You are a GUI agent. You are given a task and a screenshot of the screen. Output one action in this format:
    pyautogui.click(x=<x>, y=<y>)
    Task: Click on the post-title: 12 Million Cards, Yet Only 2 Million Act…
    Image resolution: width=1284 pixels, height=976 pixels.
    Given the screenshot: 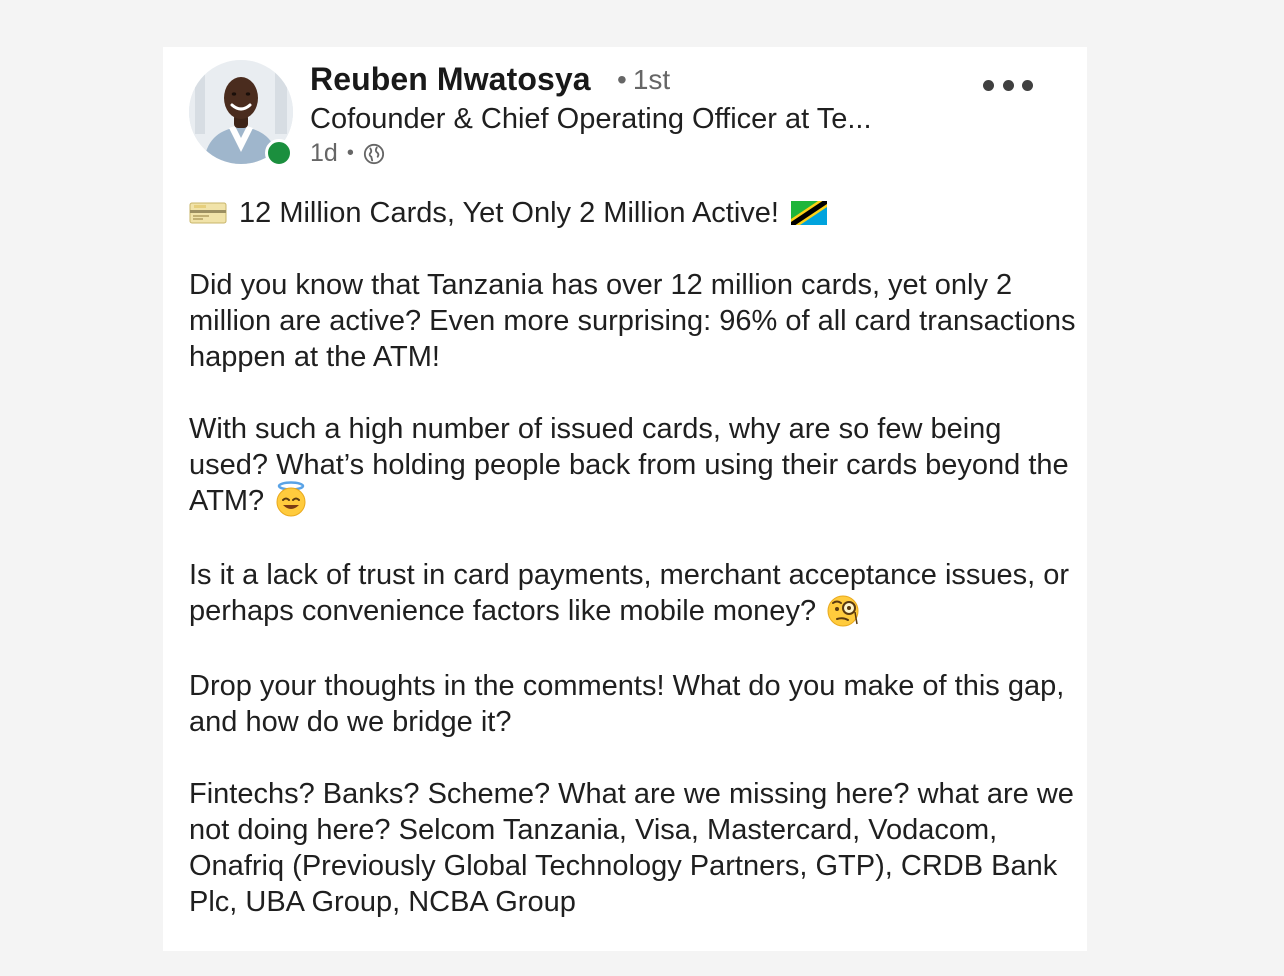 What is the action you would take?
    pyautogui.click(x=636, y=213)
    